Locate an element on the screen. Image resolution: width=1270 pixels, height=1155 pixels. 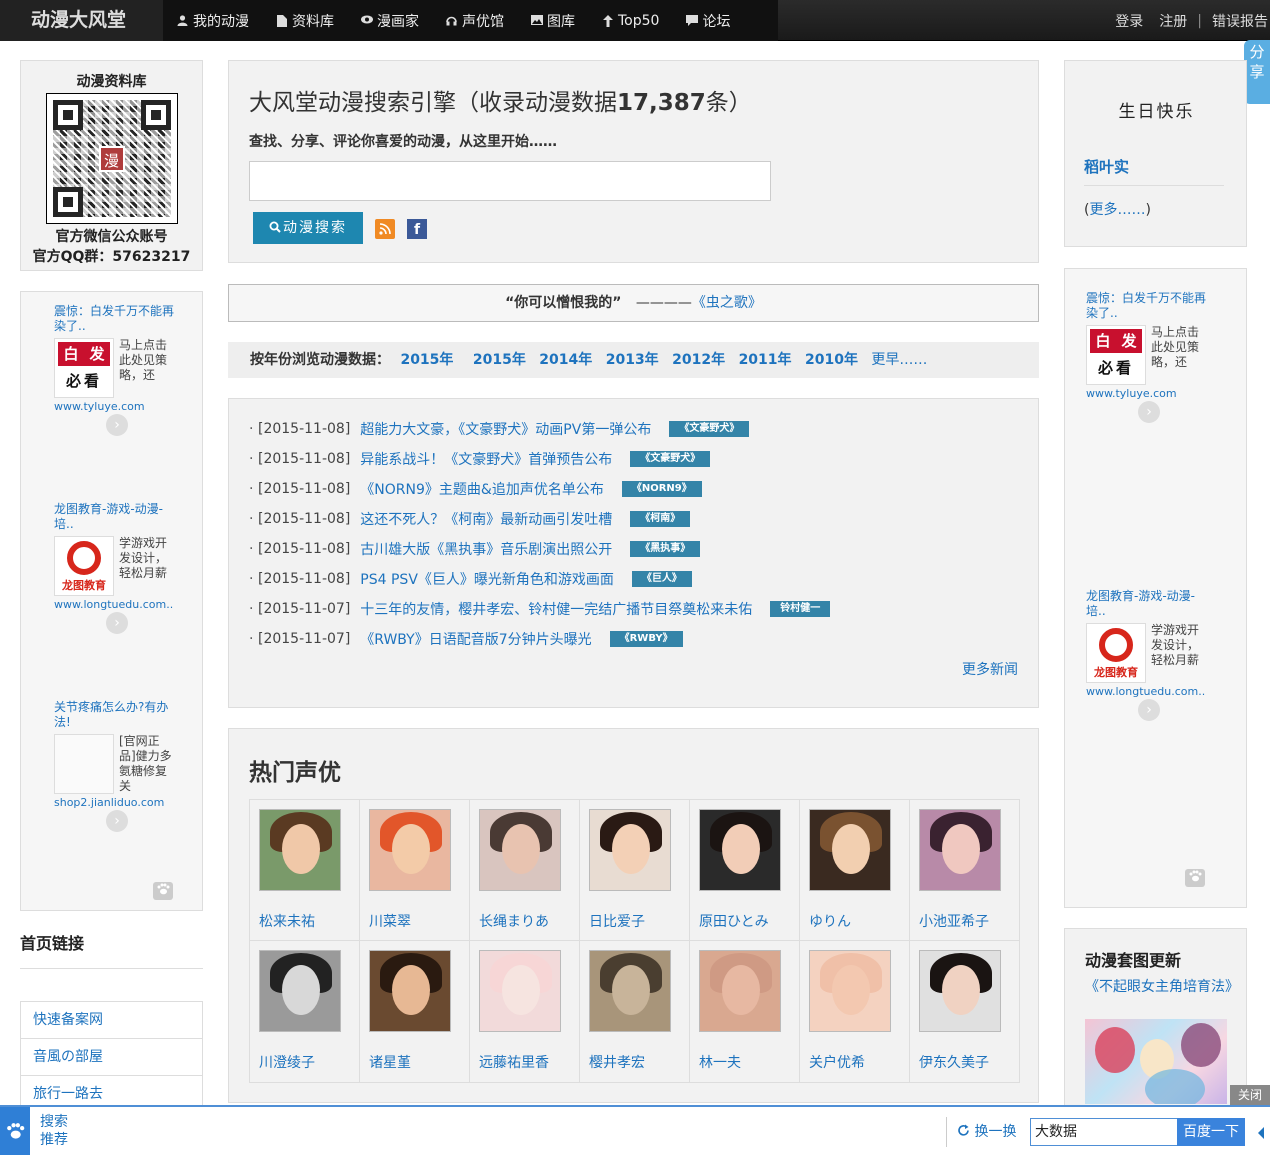
voice-actor-card: 林一夫 is located at coordinates (745, 1011).